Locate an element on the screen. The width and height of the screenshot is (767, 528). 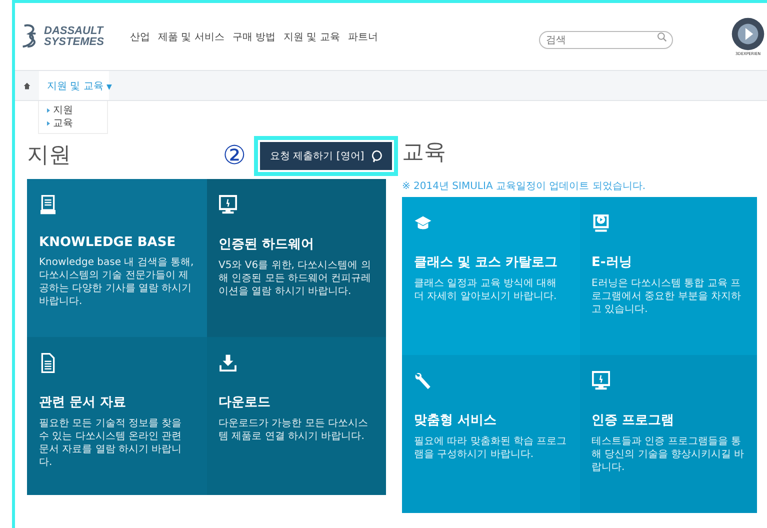
notice-text: ※ 2014년 SIMULIA 교육일정이 업데이트 되었습니다. is located at coordinates (524, 186).